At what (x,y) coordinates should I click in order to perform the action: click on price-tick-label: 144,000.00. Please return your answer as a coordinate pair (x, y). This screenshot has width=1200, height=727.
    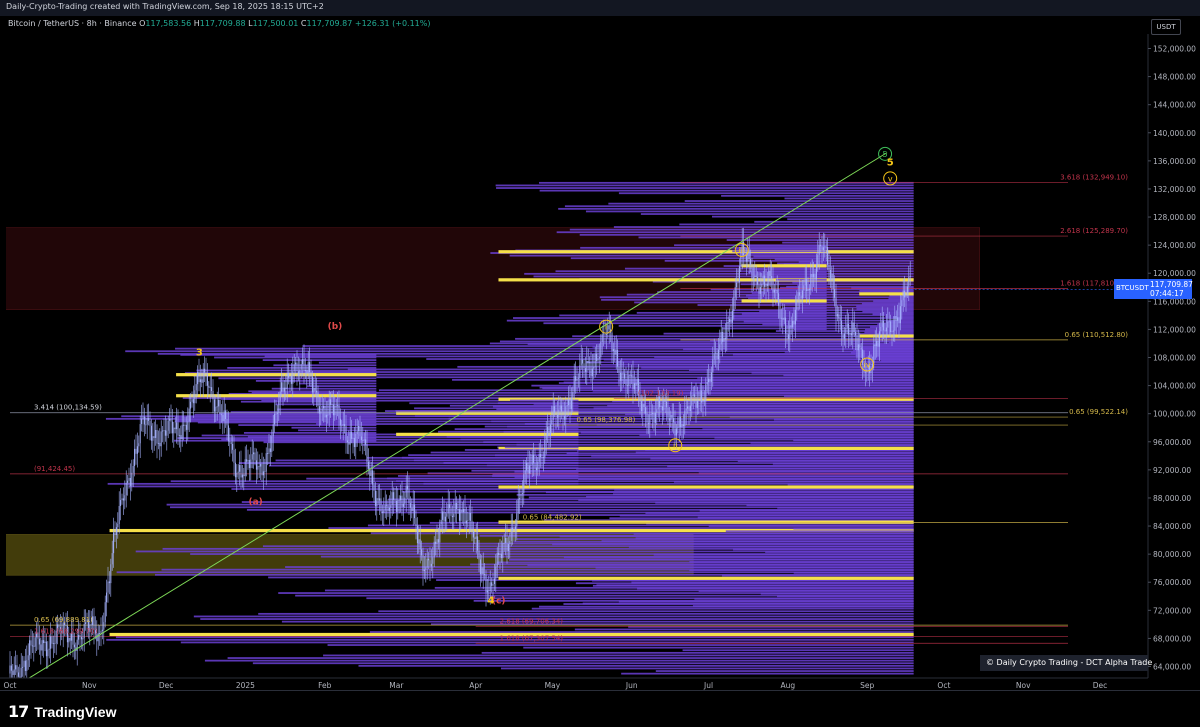
    Looking at the image, I should click on (1174, 105).